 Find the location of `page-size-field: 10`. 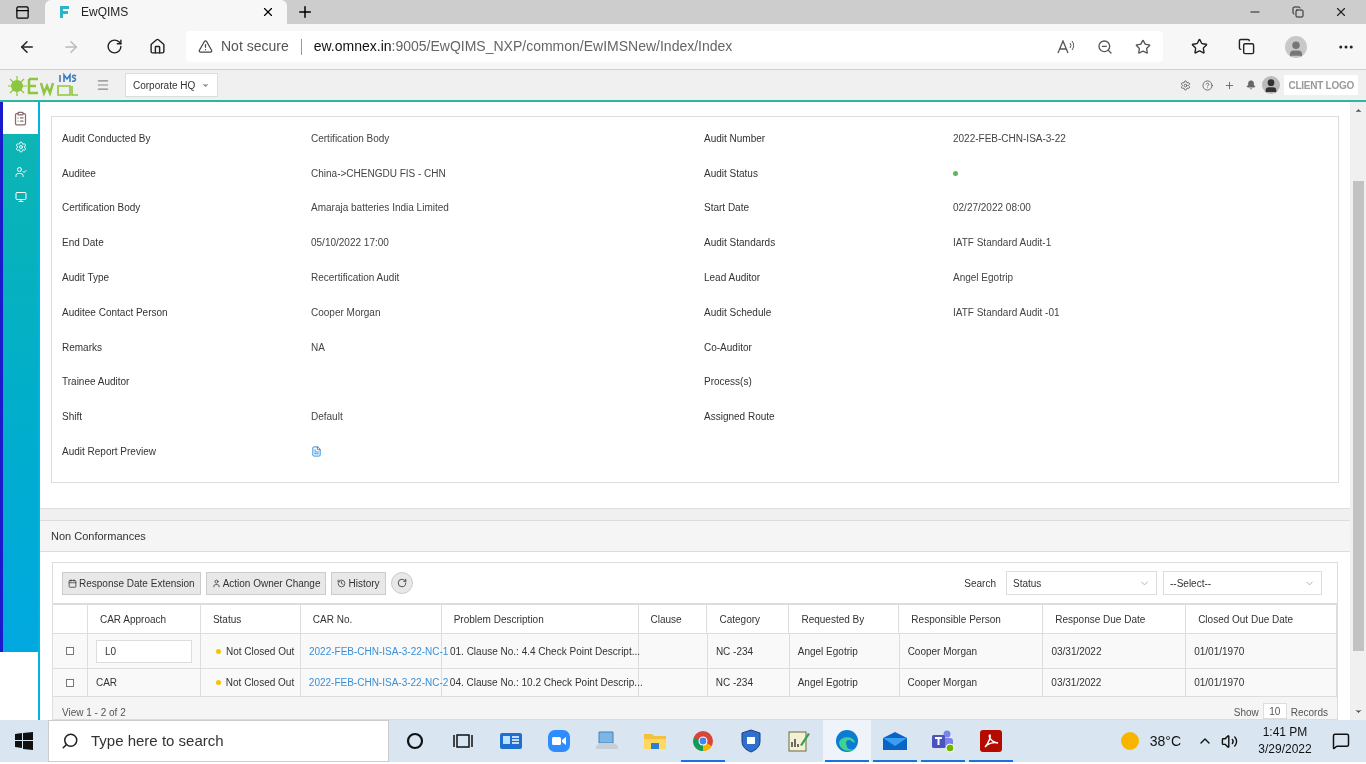

page-size-field: 10 is located at coordinates (1274, 711).